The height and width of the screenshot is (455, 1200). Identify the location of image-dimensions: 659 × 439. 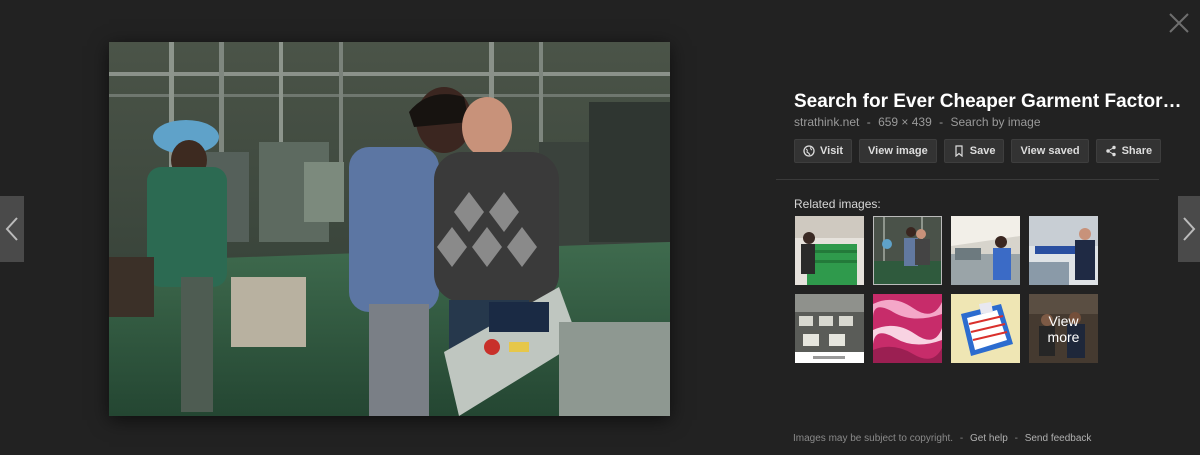
(905, 122).